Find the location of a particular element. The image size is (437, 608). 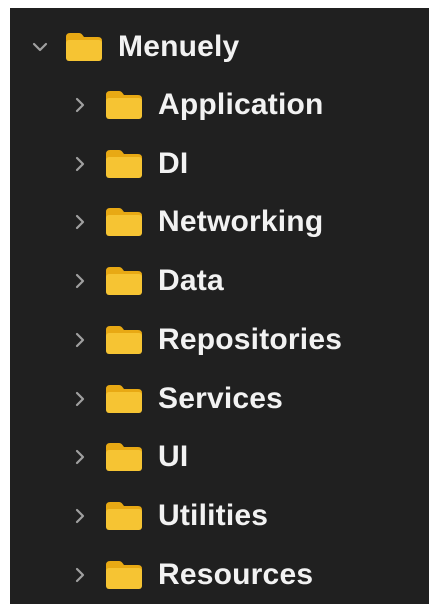

folder-label: Networking is located at coordinates (241, 222).